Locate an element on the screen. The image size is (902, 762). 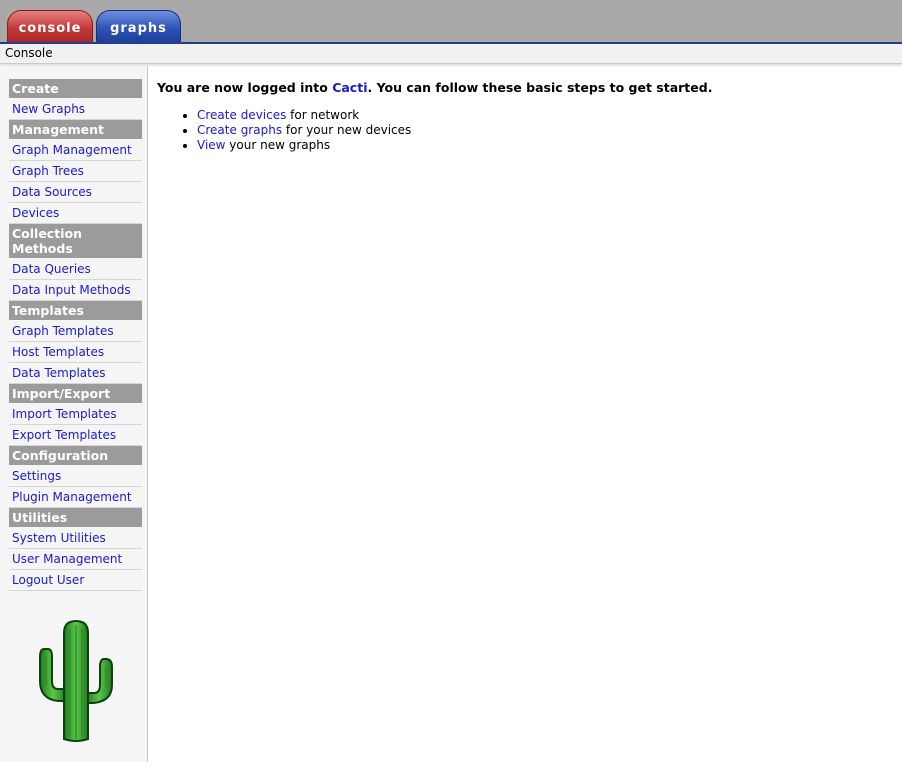
step-text: for network is located at coordinates (323, 115).